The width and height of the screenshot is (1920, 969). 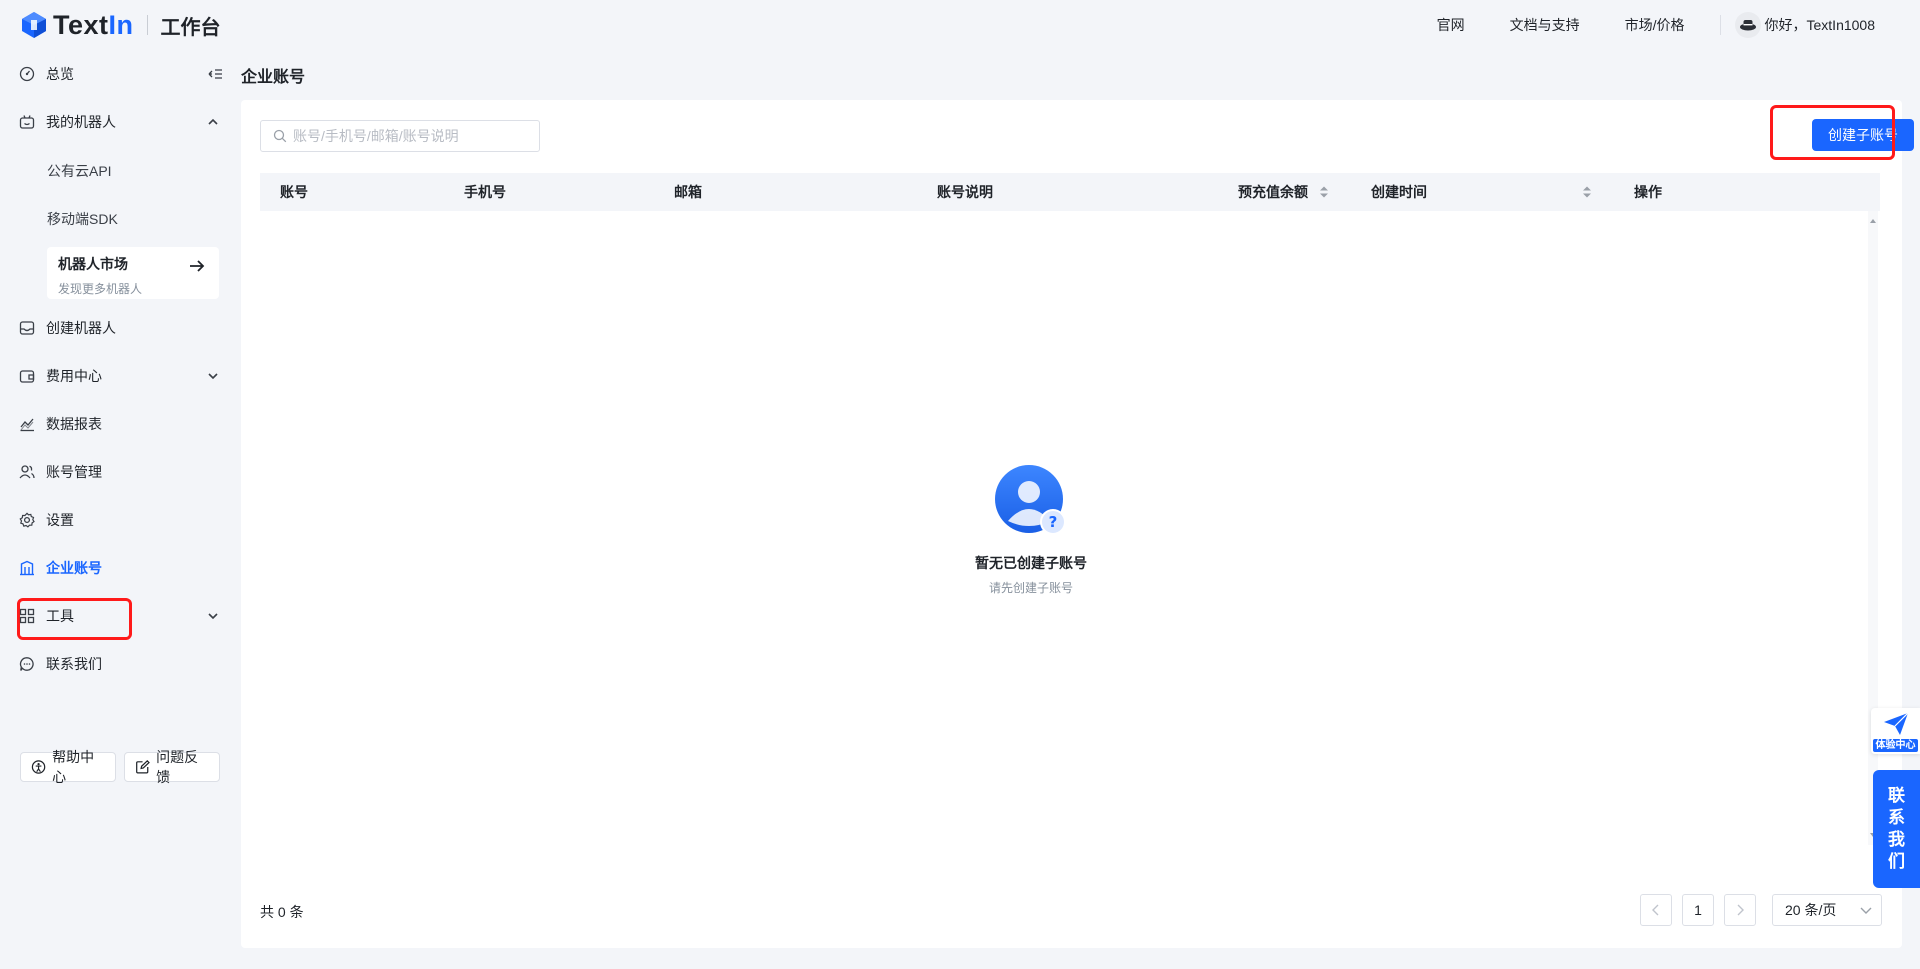 I want to click on search-box, so click(x=400, y=136).